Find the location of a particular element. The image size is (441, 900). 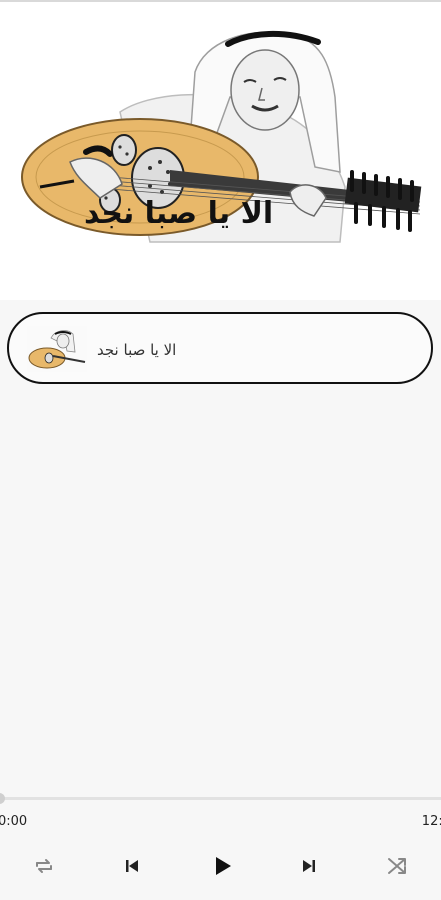

next-button is located at coordinates (309, 866).